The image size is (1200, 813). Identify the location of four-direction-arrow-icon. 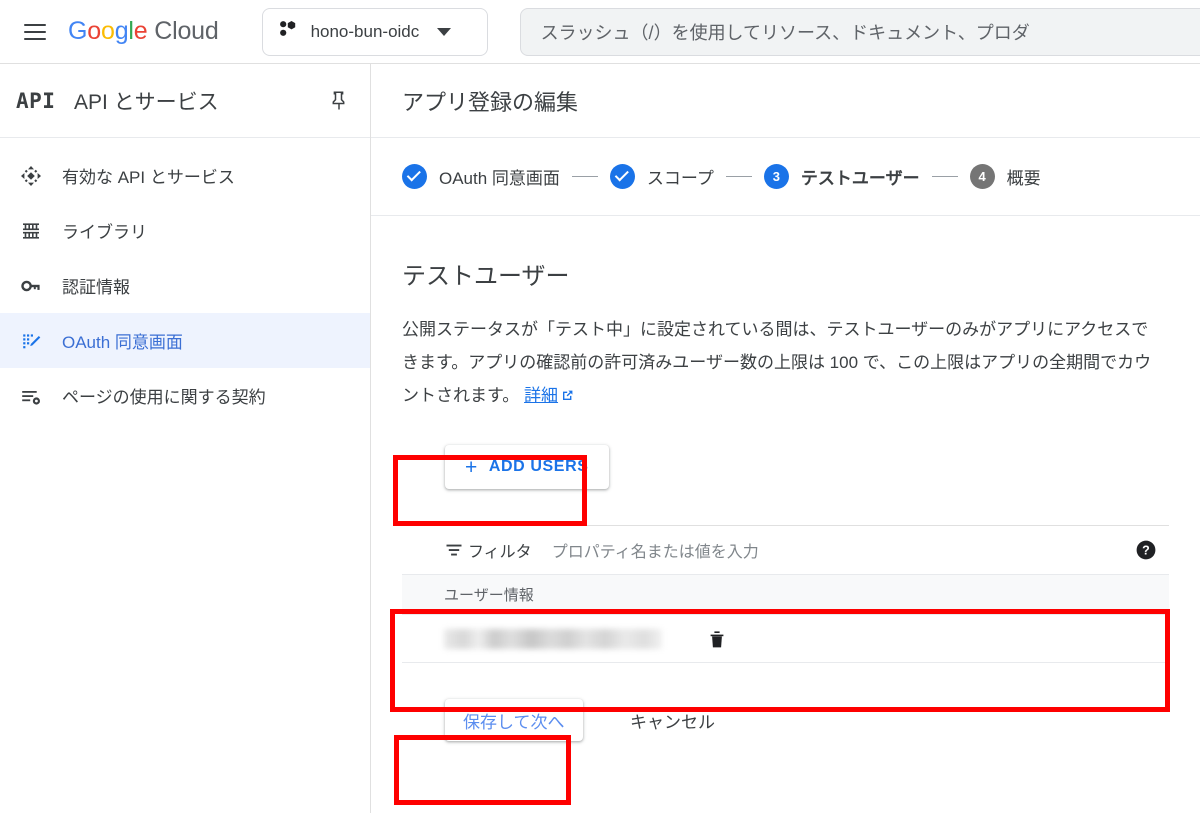
(41, 176).